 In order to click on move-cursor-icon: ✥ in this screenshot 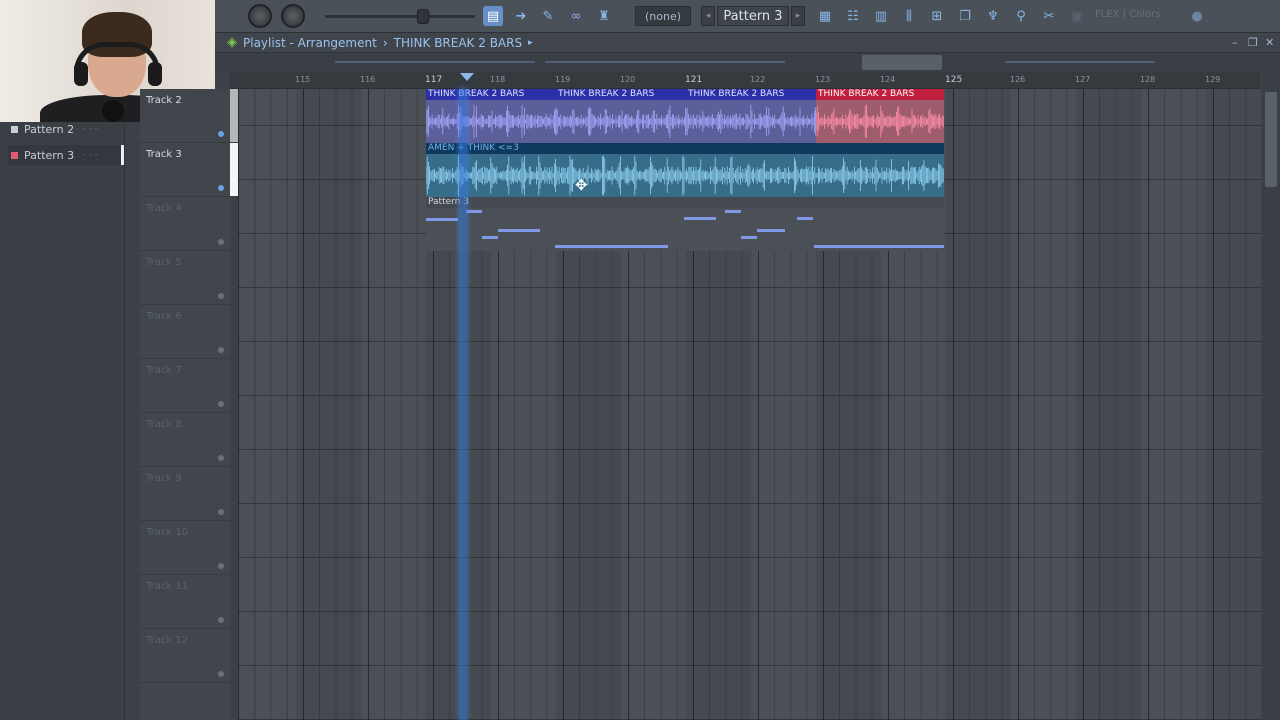, I will do `click(581, 185)`.